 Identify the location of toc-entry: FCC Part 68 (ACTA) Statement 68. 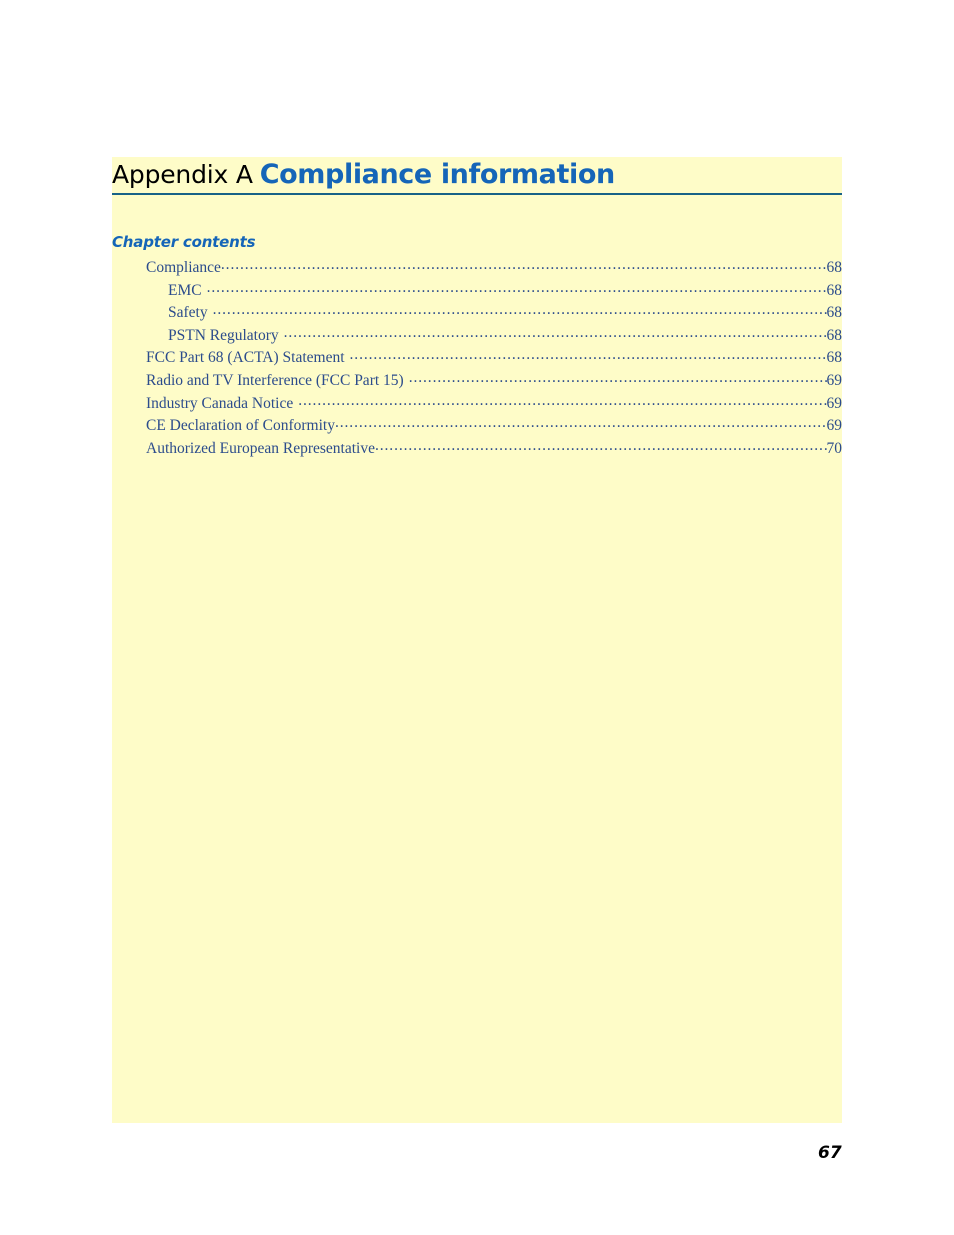
(494, 359).